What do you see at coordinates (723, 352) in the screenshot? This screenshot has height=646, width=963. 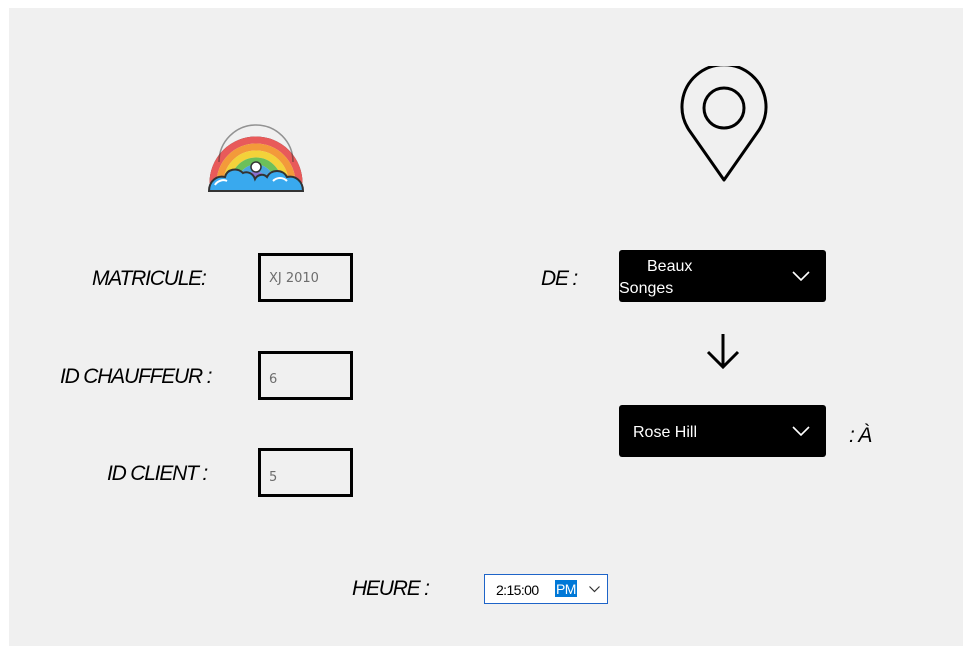 I see `arrow-down-icon` at bounding box center [723, 352].